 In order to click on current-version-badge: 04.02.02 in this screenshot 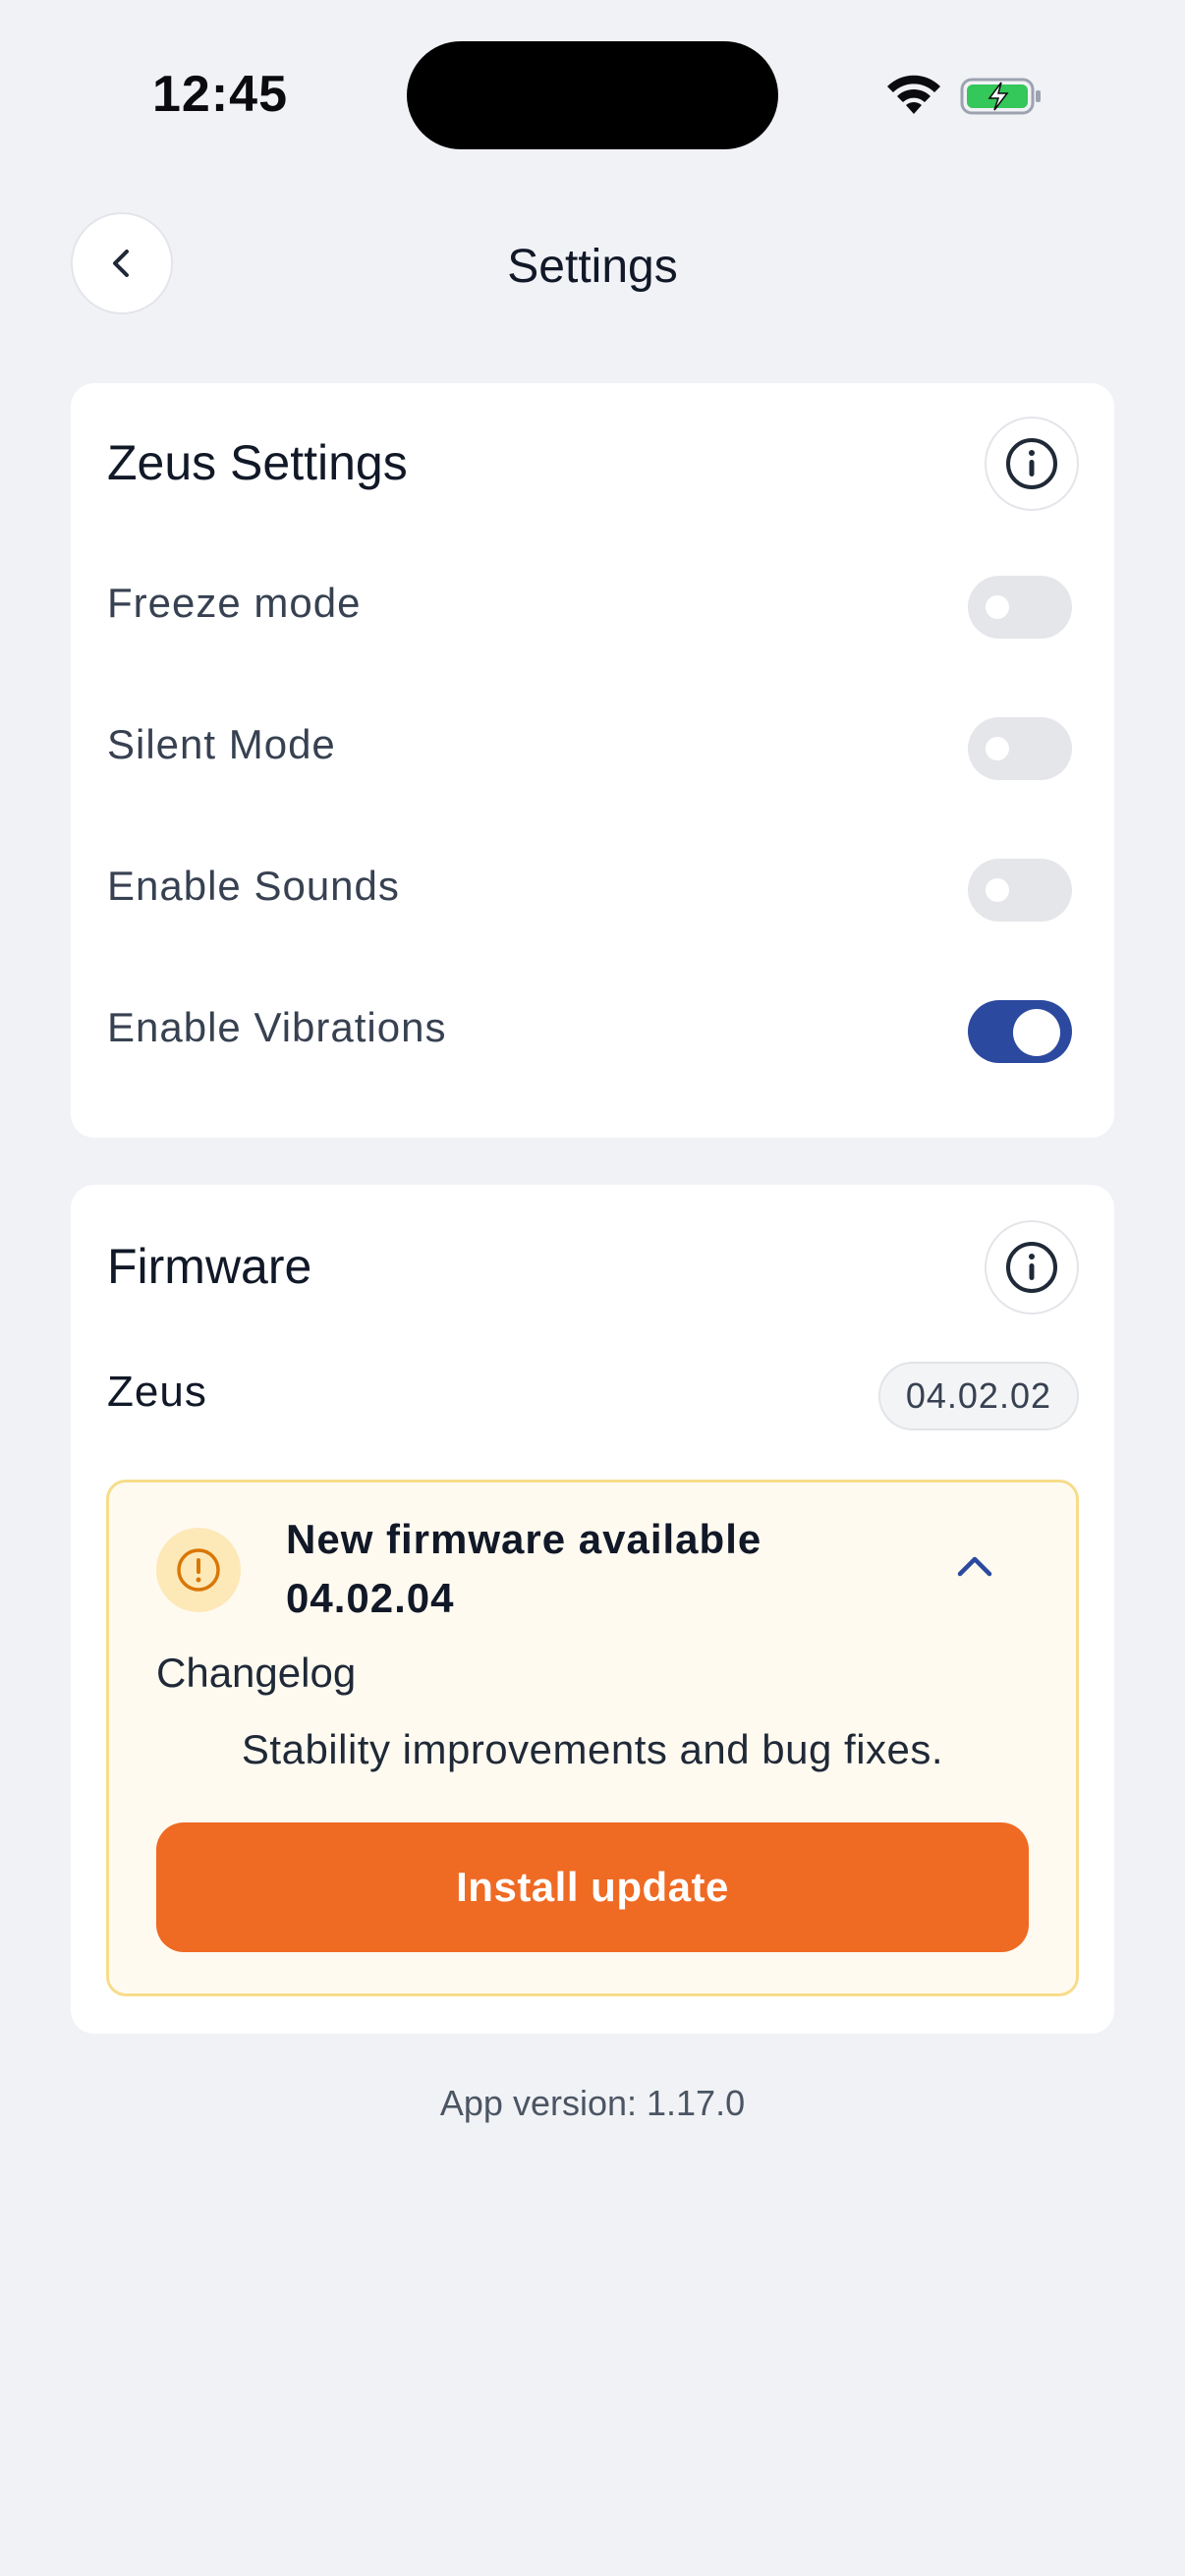, I will do `click(978, 1396)`.